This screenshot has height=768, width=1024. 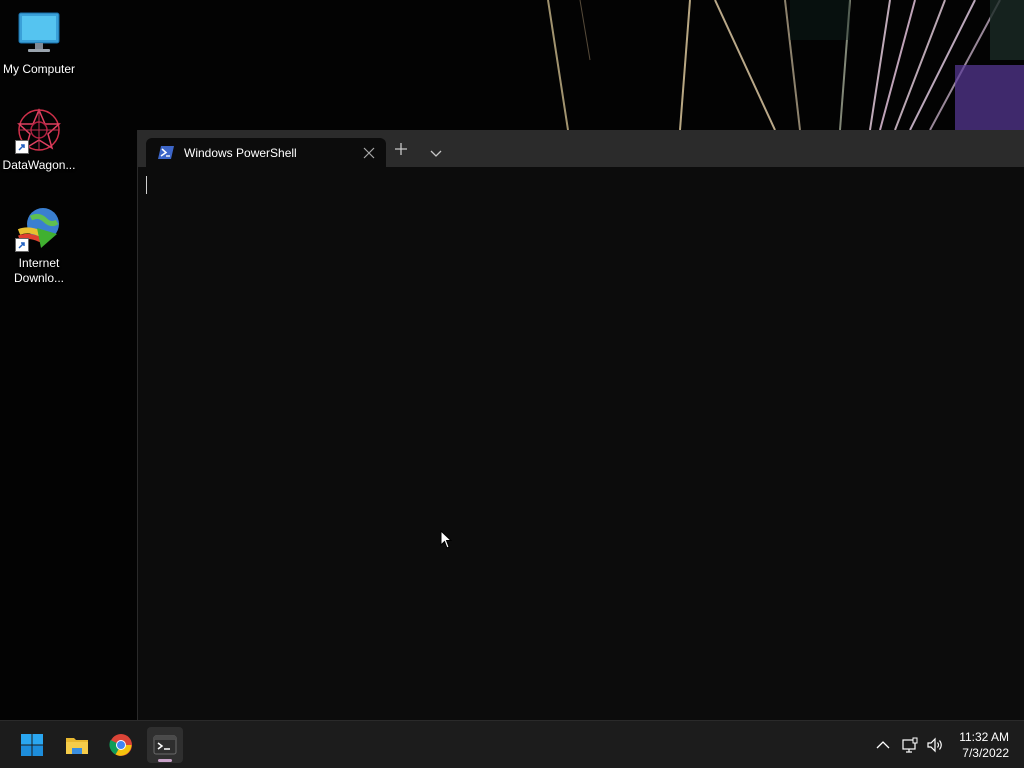 I want to click on terminal-titlebar: Windows PowerShell, so click(x=581, y=148).